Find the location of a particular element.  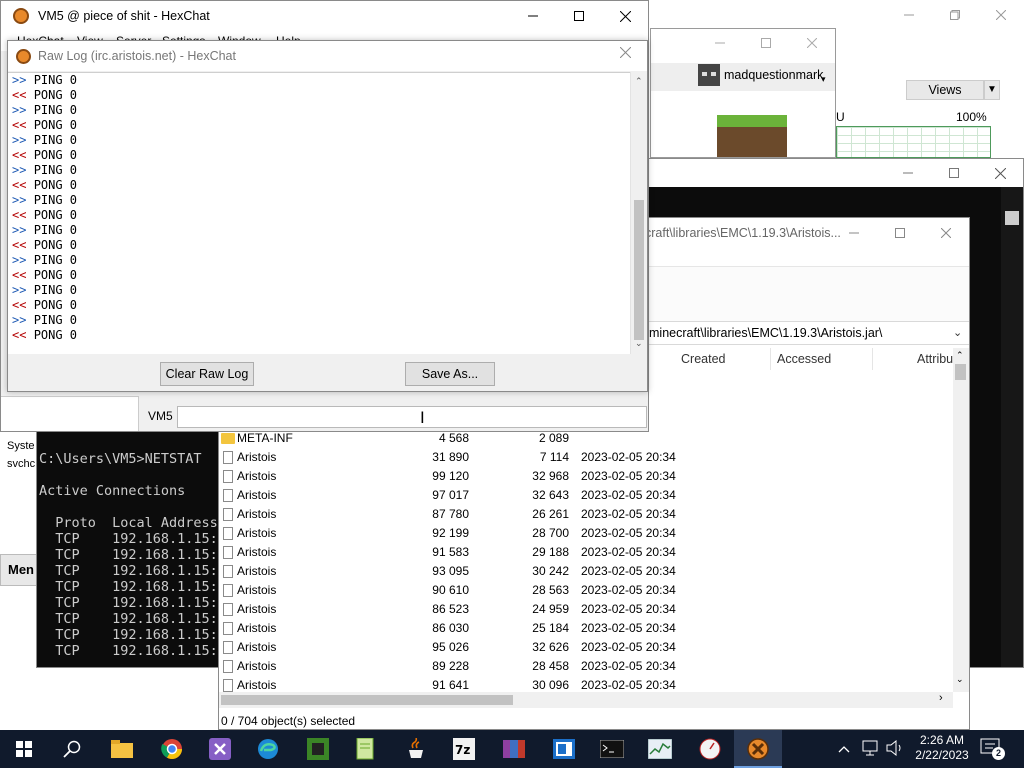

nick-label: VM5 is located at coordinates (160, 416).